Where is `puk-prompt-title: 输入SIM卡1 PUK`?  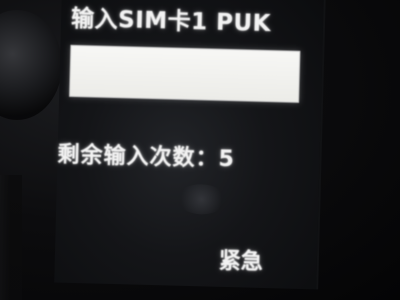 puk-prompt-title: 输入SIM卡1 PUK is located at coordinates (171, 21).